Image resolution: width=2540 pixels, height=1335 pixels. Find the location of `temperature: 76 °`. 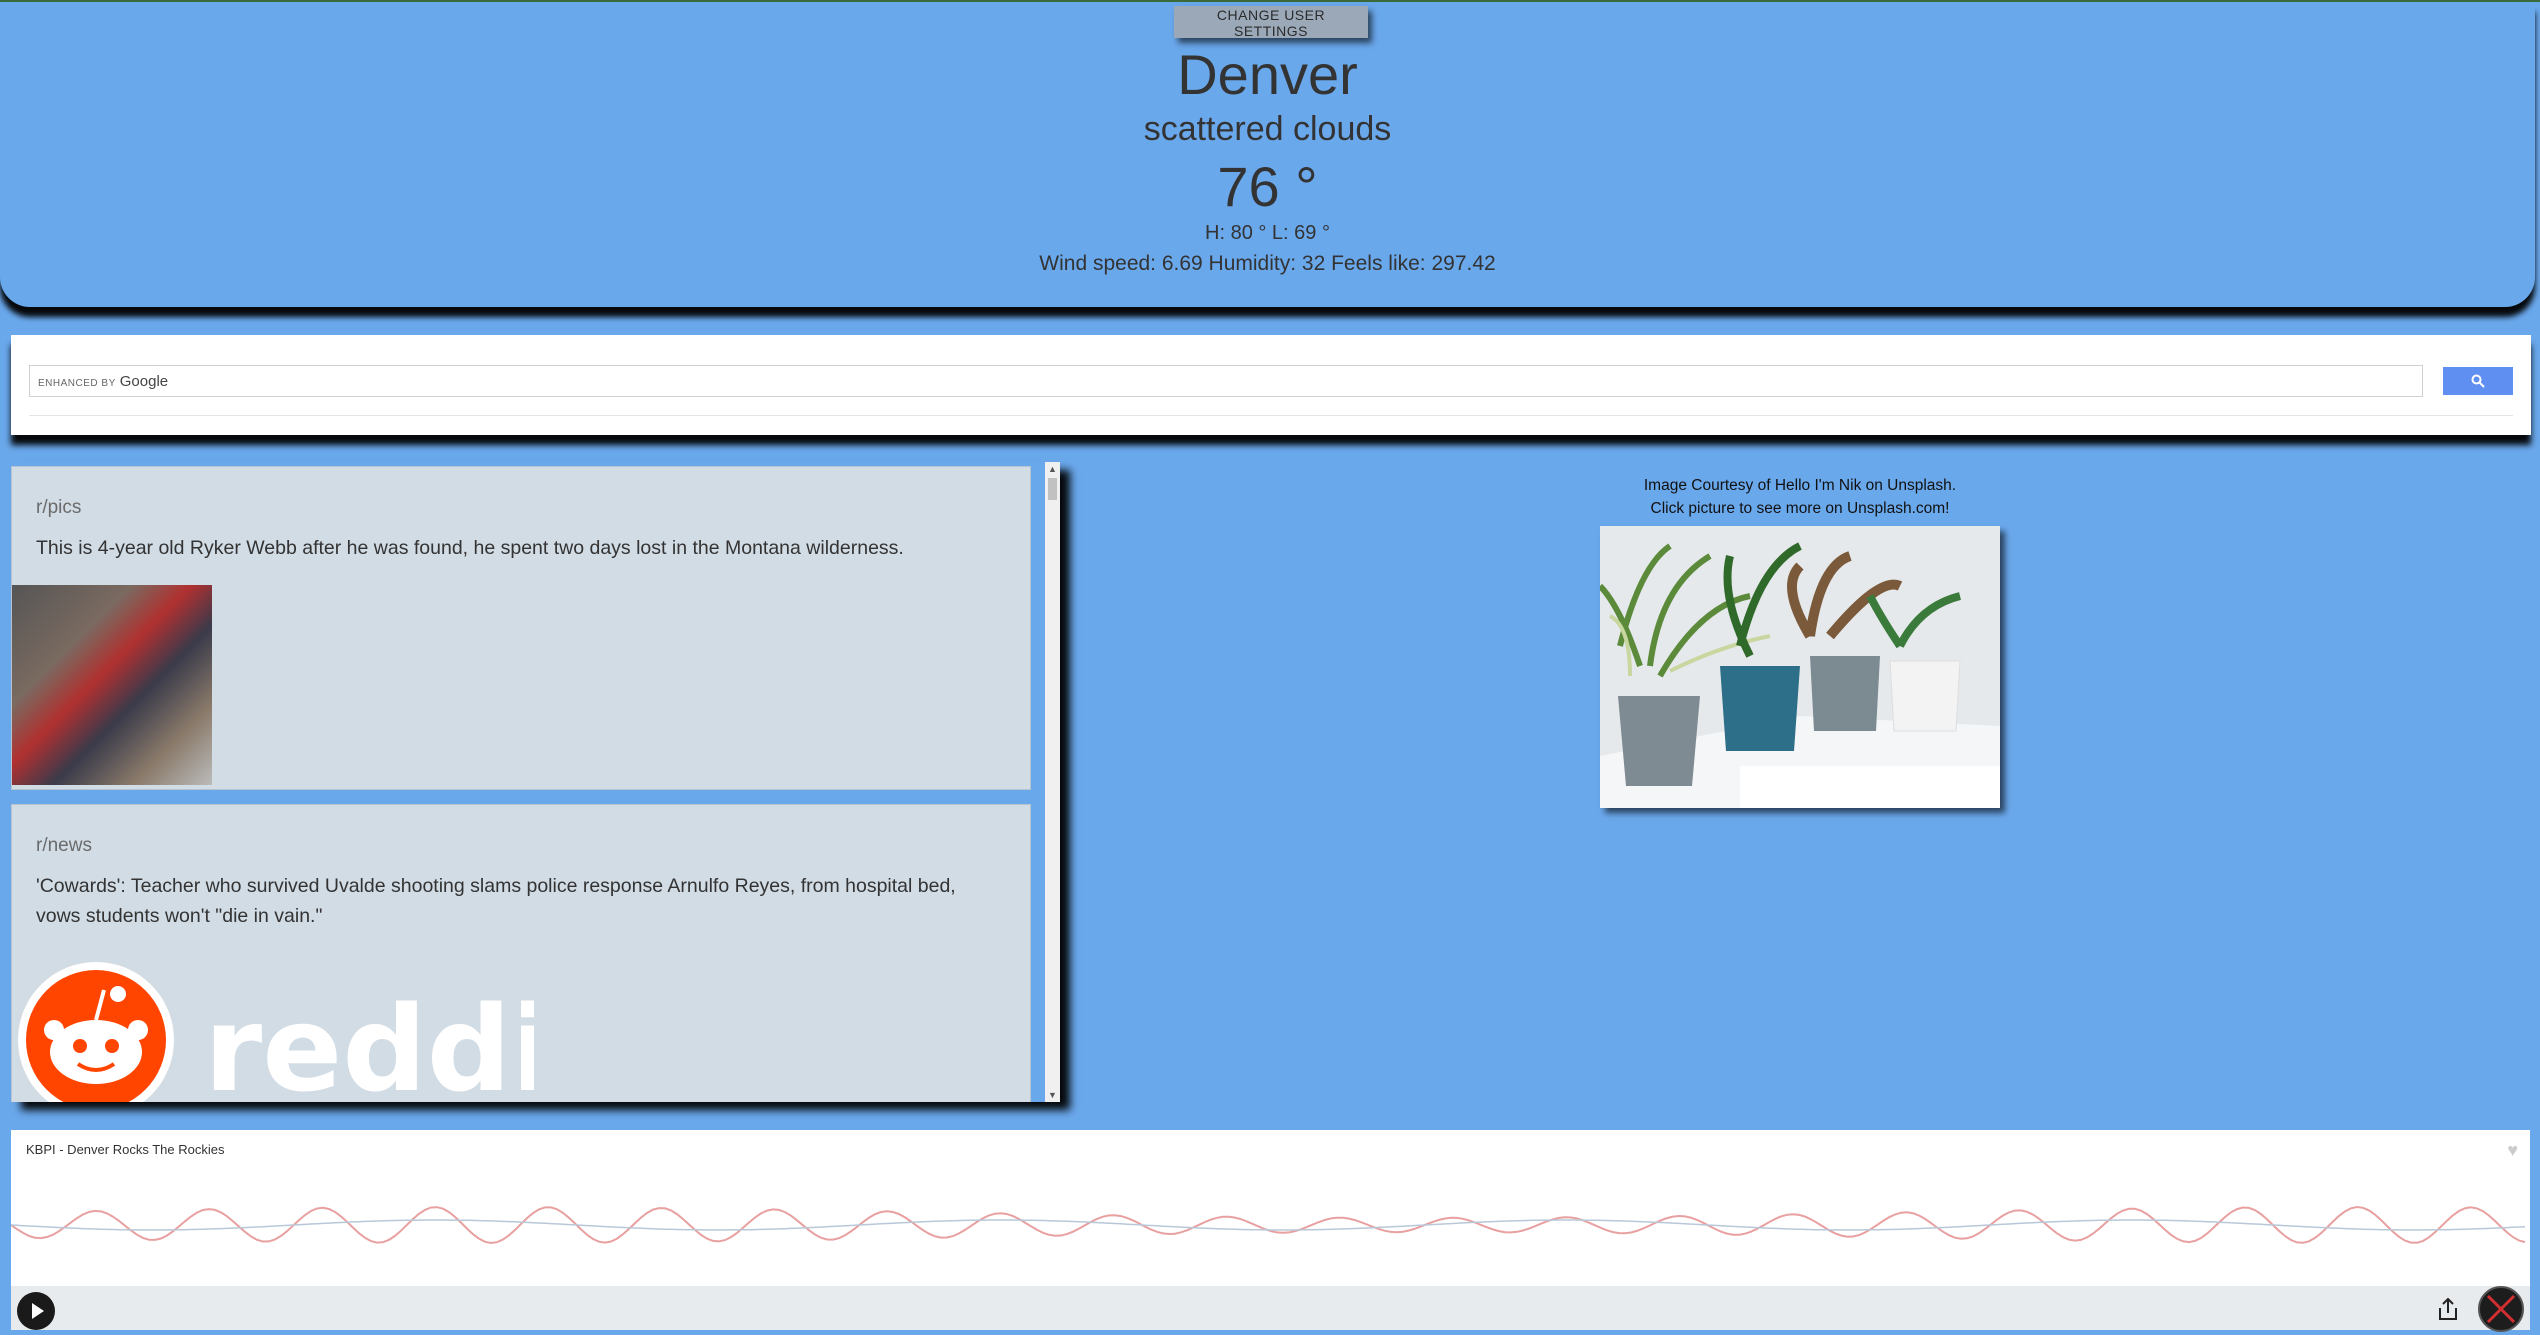

temperature: 76 ° is located at coordinates (1267, 186).